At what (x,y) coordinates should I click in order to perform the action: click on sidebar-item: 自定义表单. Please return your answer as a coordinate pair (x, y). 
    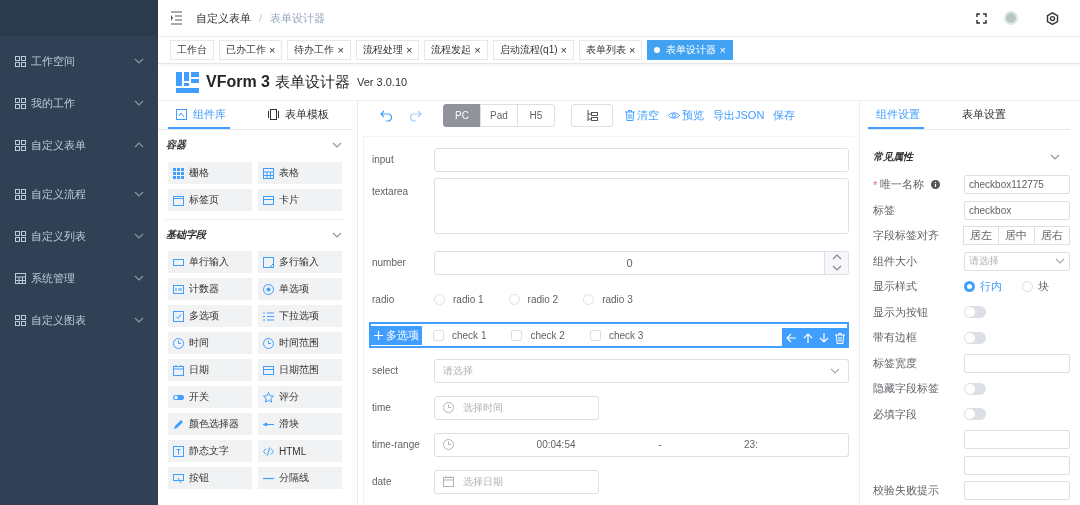
    Looking at the image, I should click on (79, 145).